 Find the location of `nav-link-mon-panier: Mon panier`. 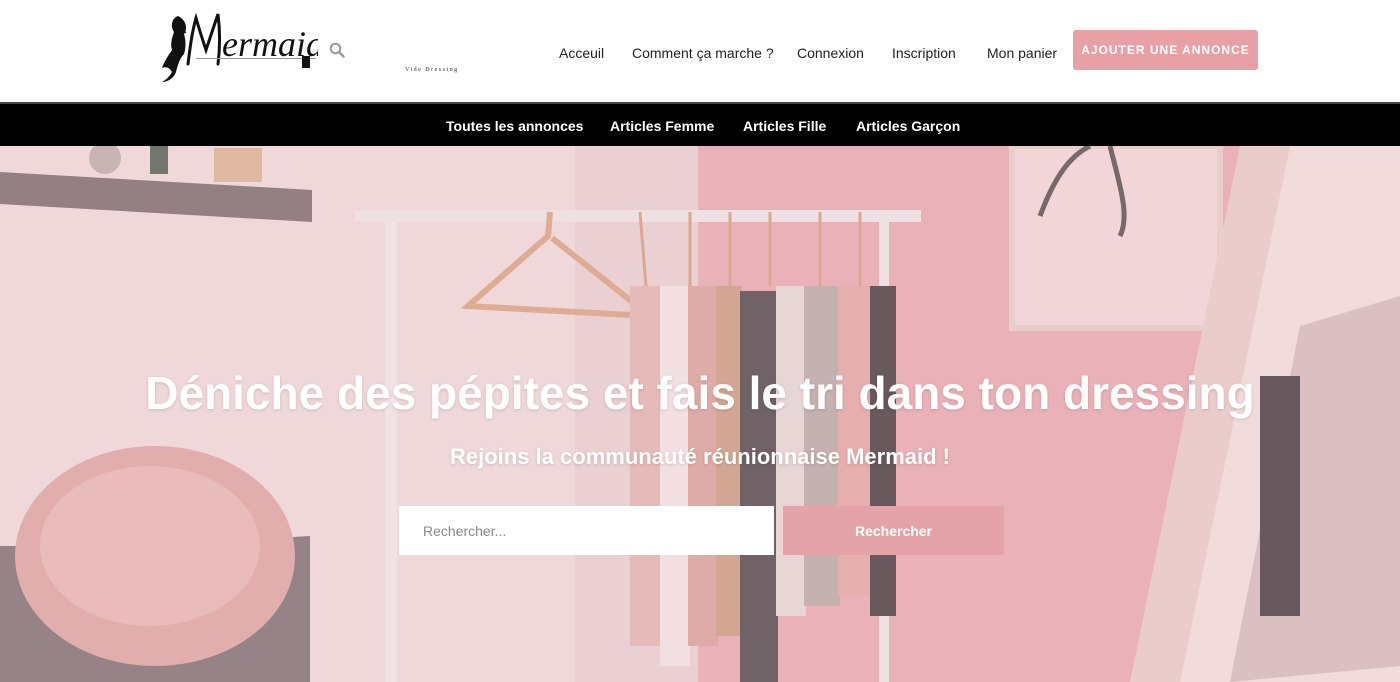

nav-link-mon-panier: Mon panier is located at coordinates (1022, 53).